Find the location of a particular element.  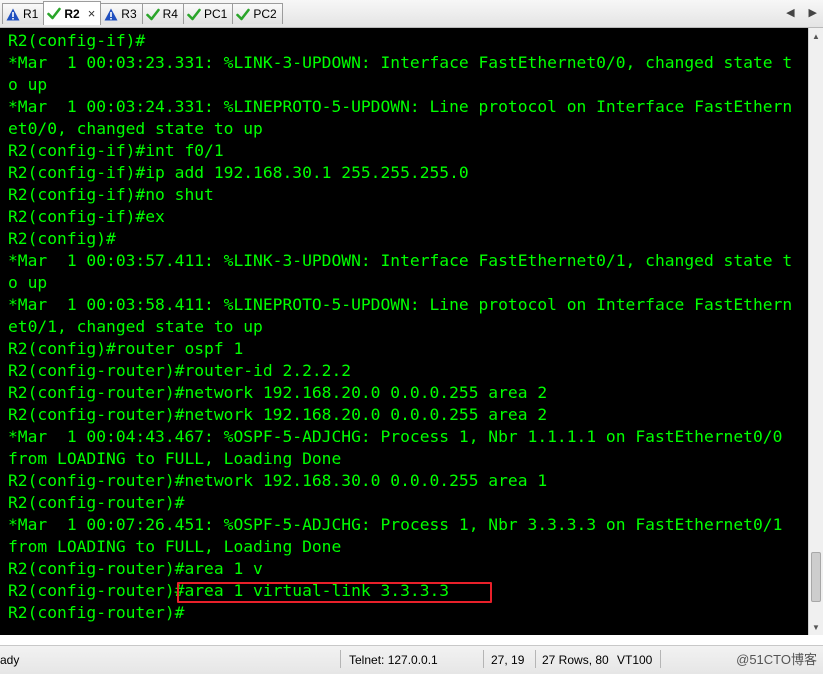

terminal-line: R2(config-if)#ex is located at coordinates (86, 216).